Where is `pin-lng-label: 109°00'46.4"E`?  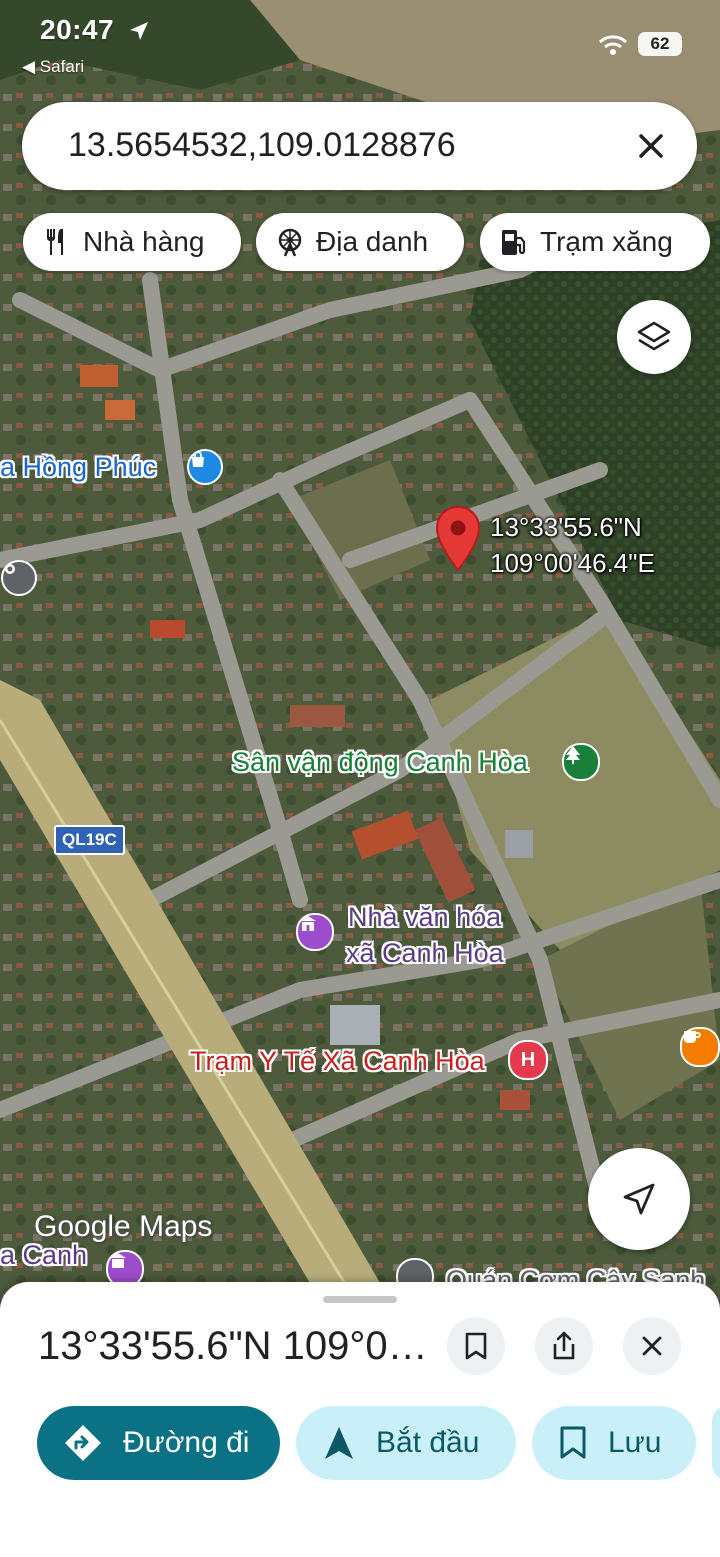
pin-lng-label: 109°00'46.4"E is located at coordinates (572, 563).